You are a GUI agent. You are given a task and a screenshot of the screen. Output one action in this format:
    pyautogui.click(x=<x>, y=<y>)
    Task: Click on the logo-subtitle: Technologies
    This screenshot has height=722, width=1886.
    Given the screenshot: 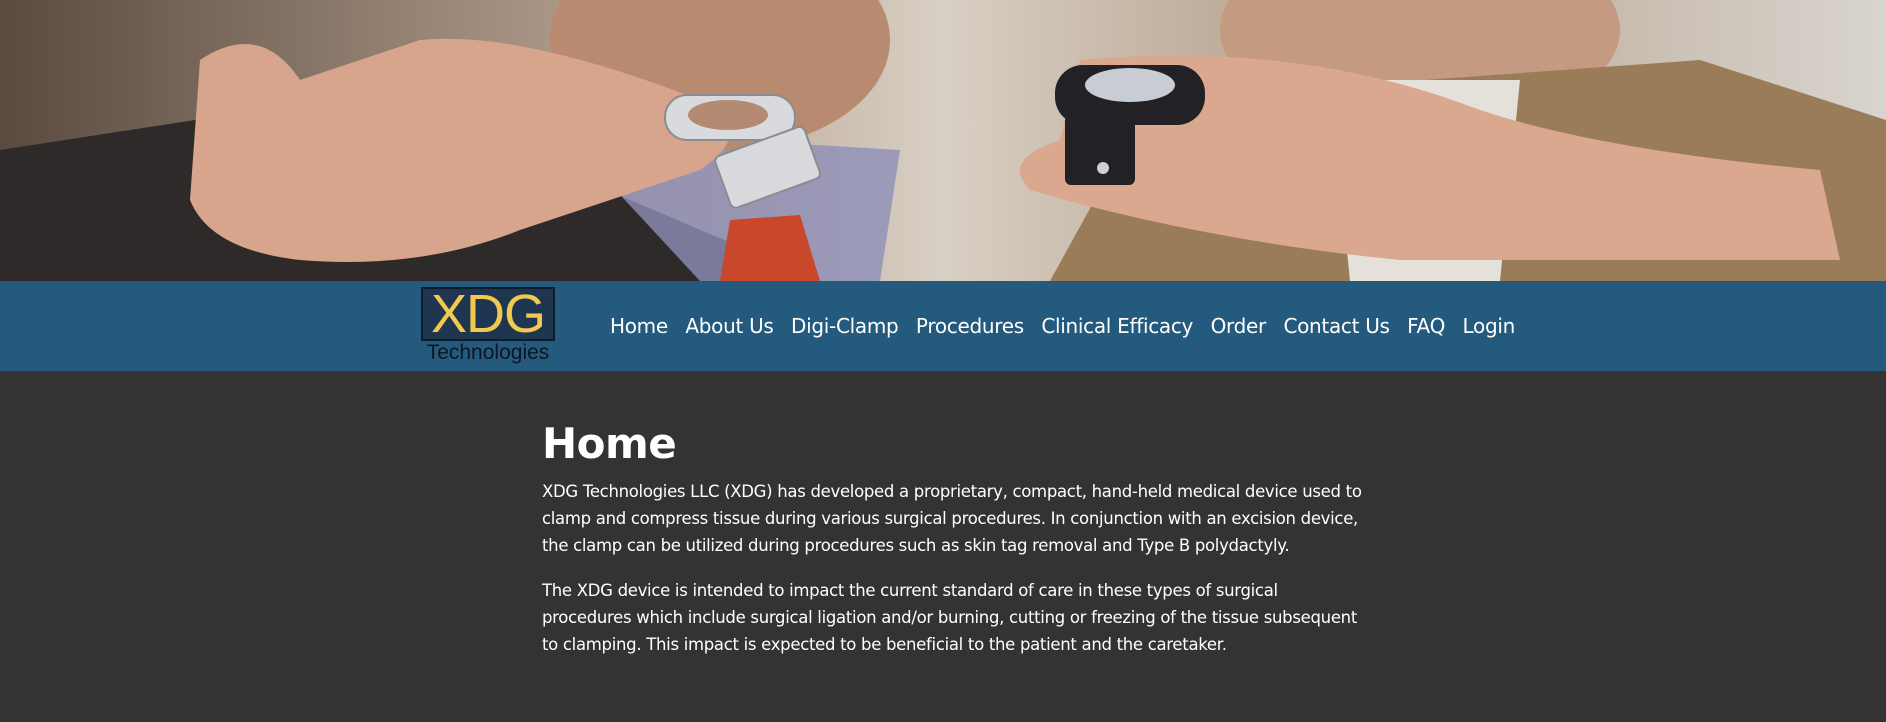 What is the action you would take?
    pyautogui.click(x=488, y=352)
    